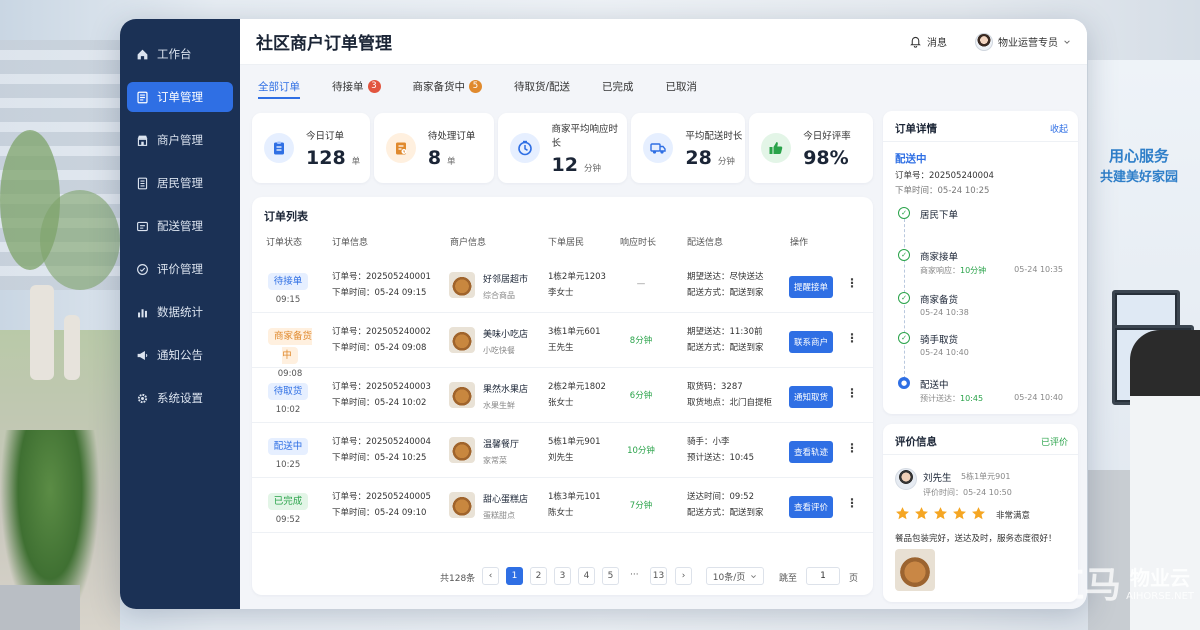  I want to click on status-badge: 商家备货中, so click(289, 346).